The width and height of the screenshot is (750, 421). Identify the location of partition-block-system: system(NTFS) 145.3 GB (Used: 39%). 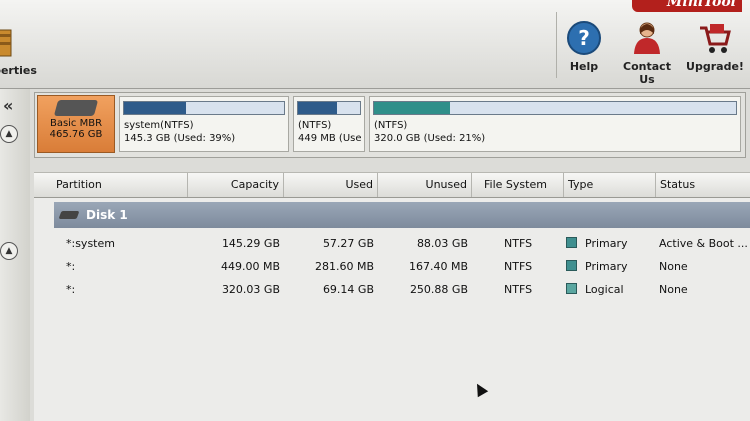
(204, 124).